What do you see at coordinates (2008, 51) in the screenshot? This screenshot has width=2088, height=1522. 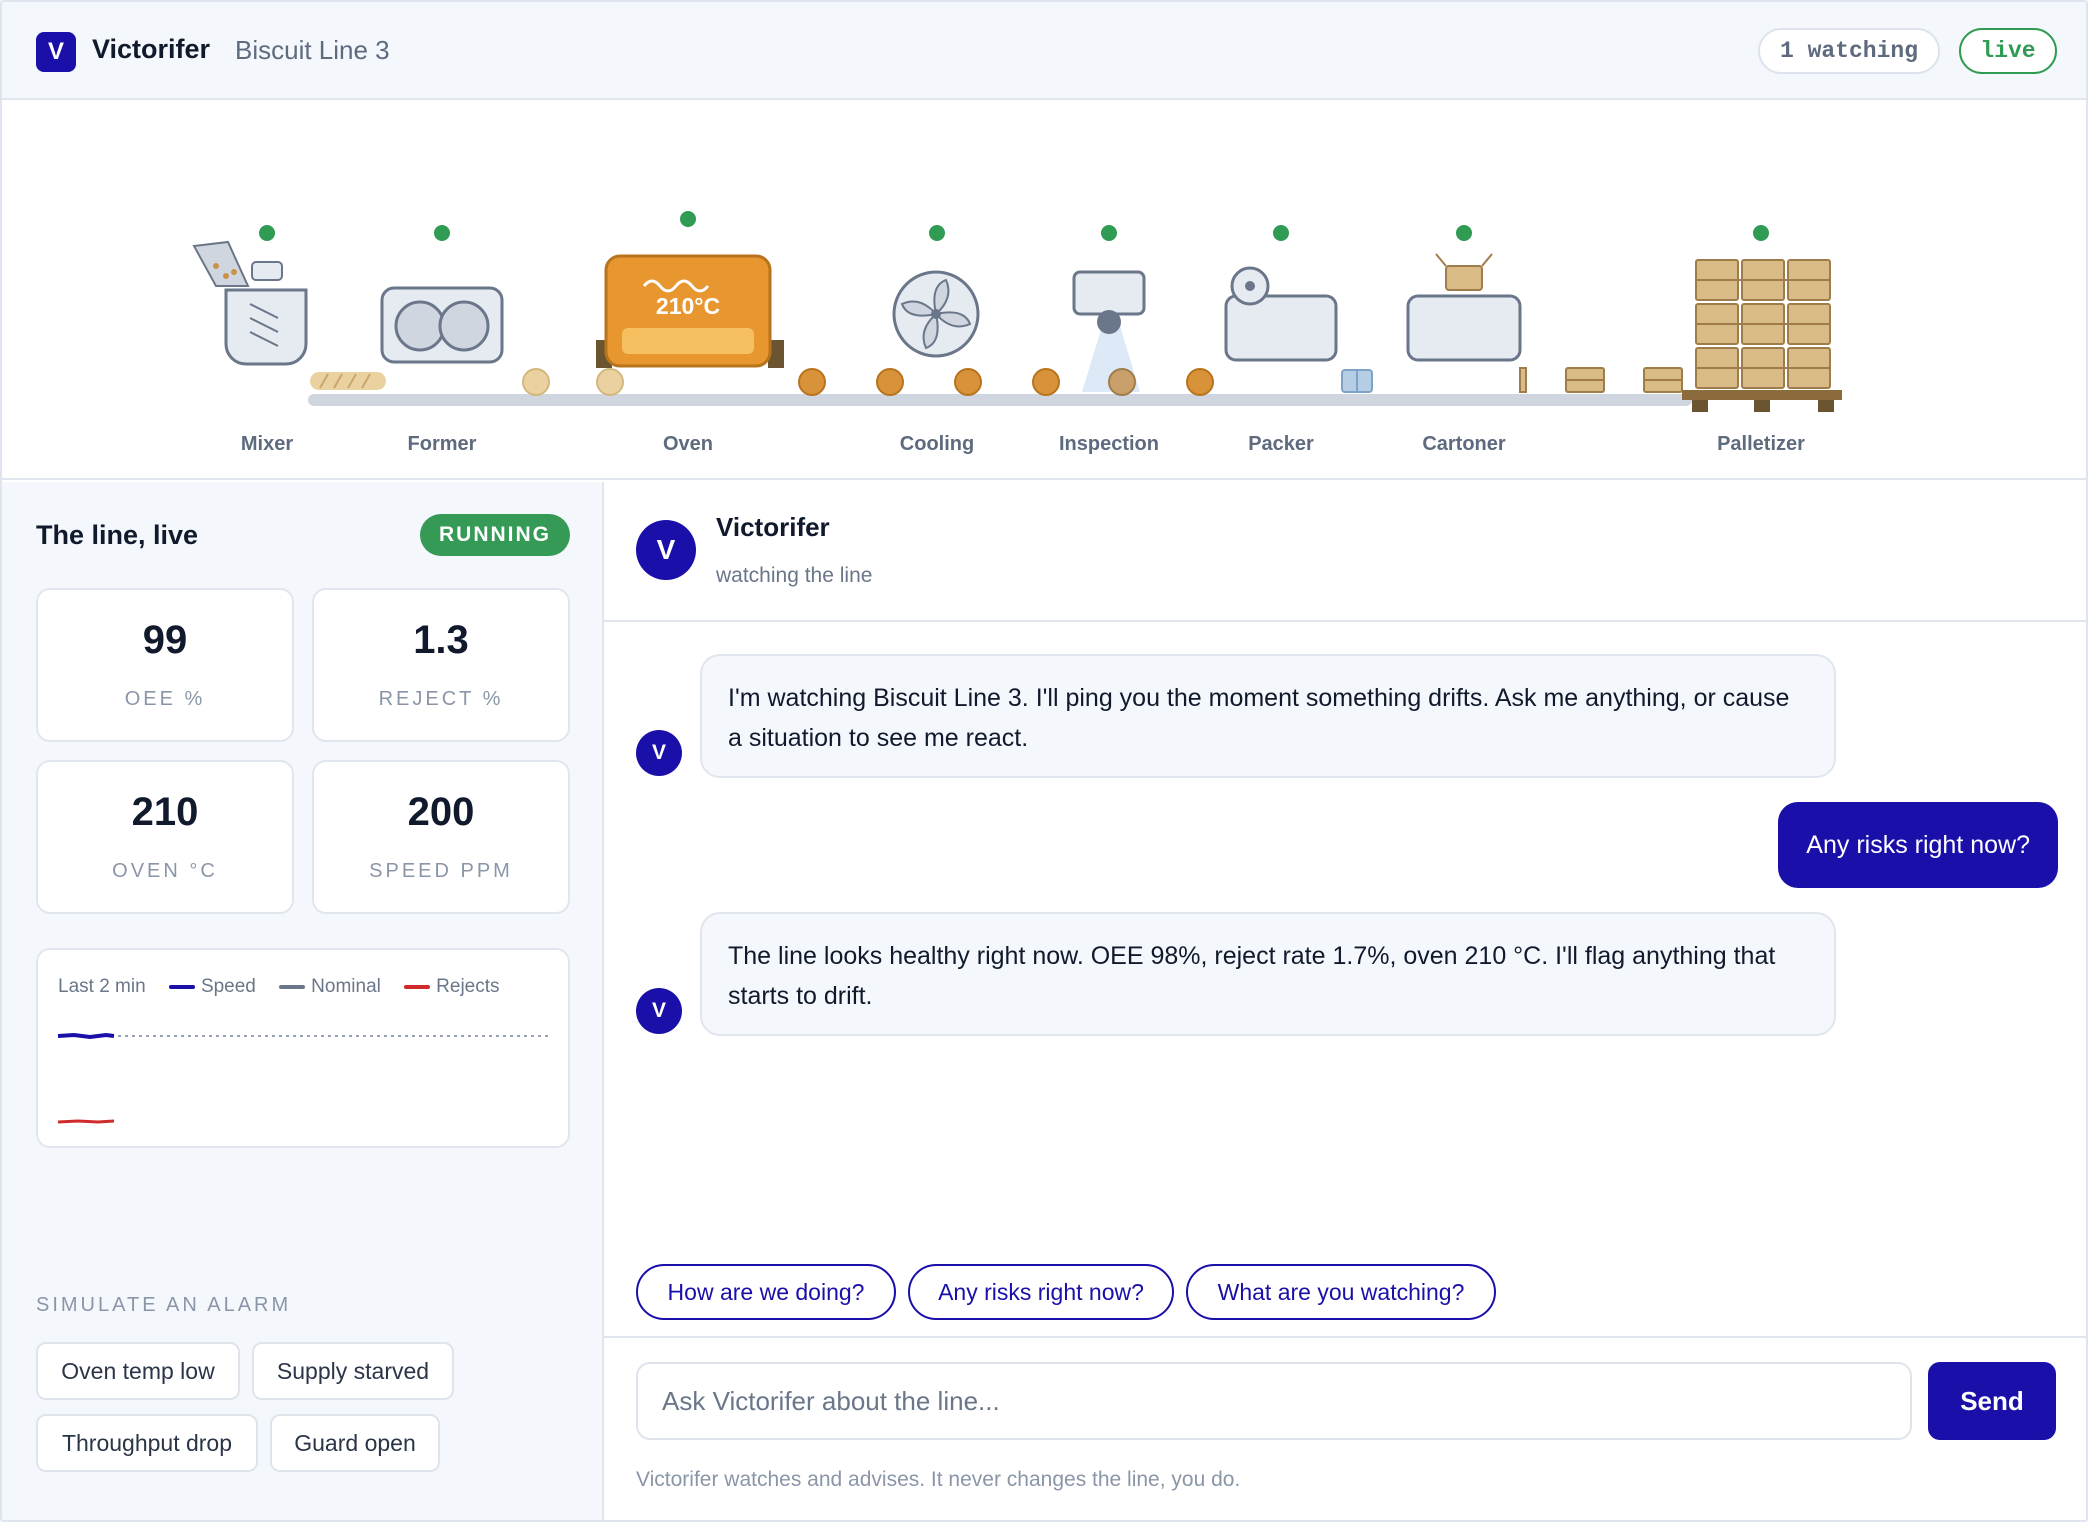 I see `live-badge: live` at bounding box center [2008, 51].